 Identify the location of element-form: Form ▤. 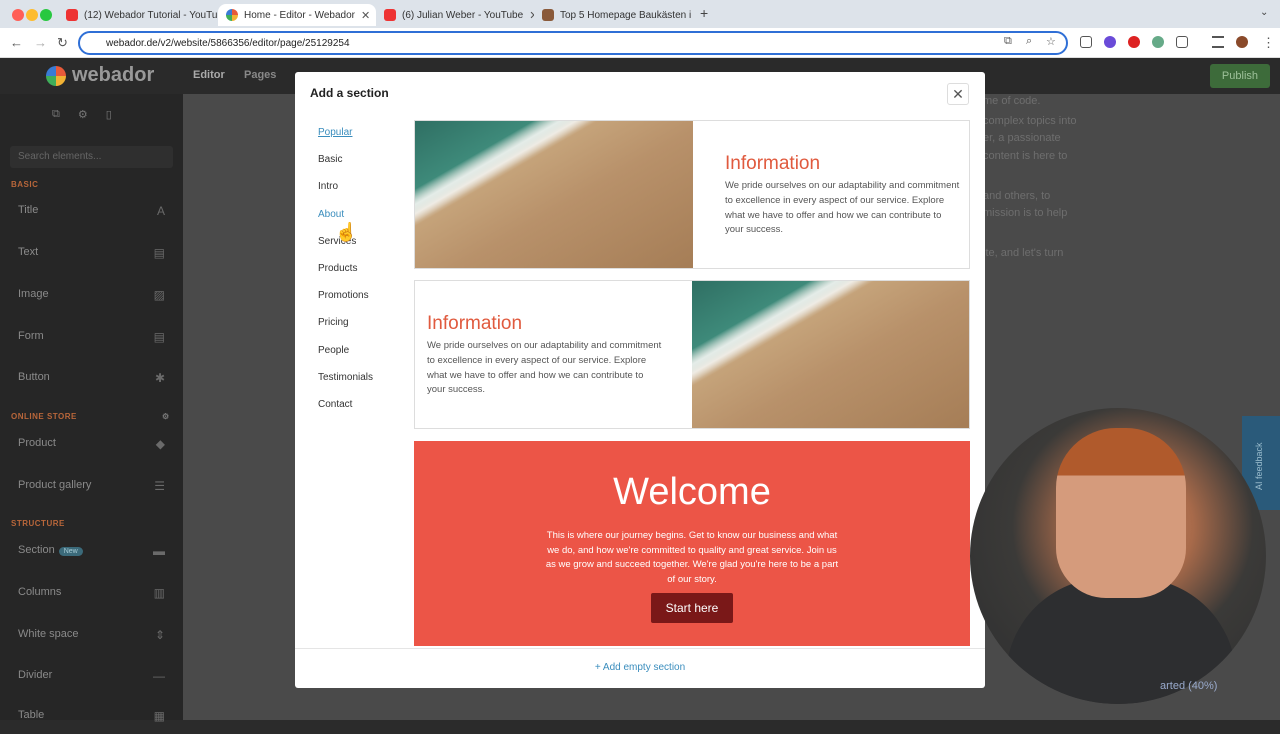
(91, 338).